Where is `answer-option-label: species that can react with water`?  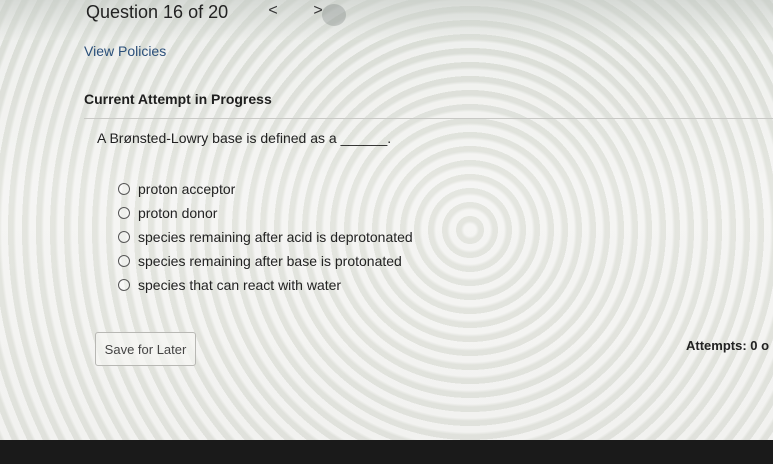 answer-option-label: species that can react with water is located at coordinates (240, 285).